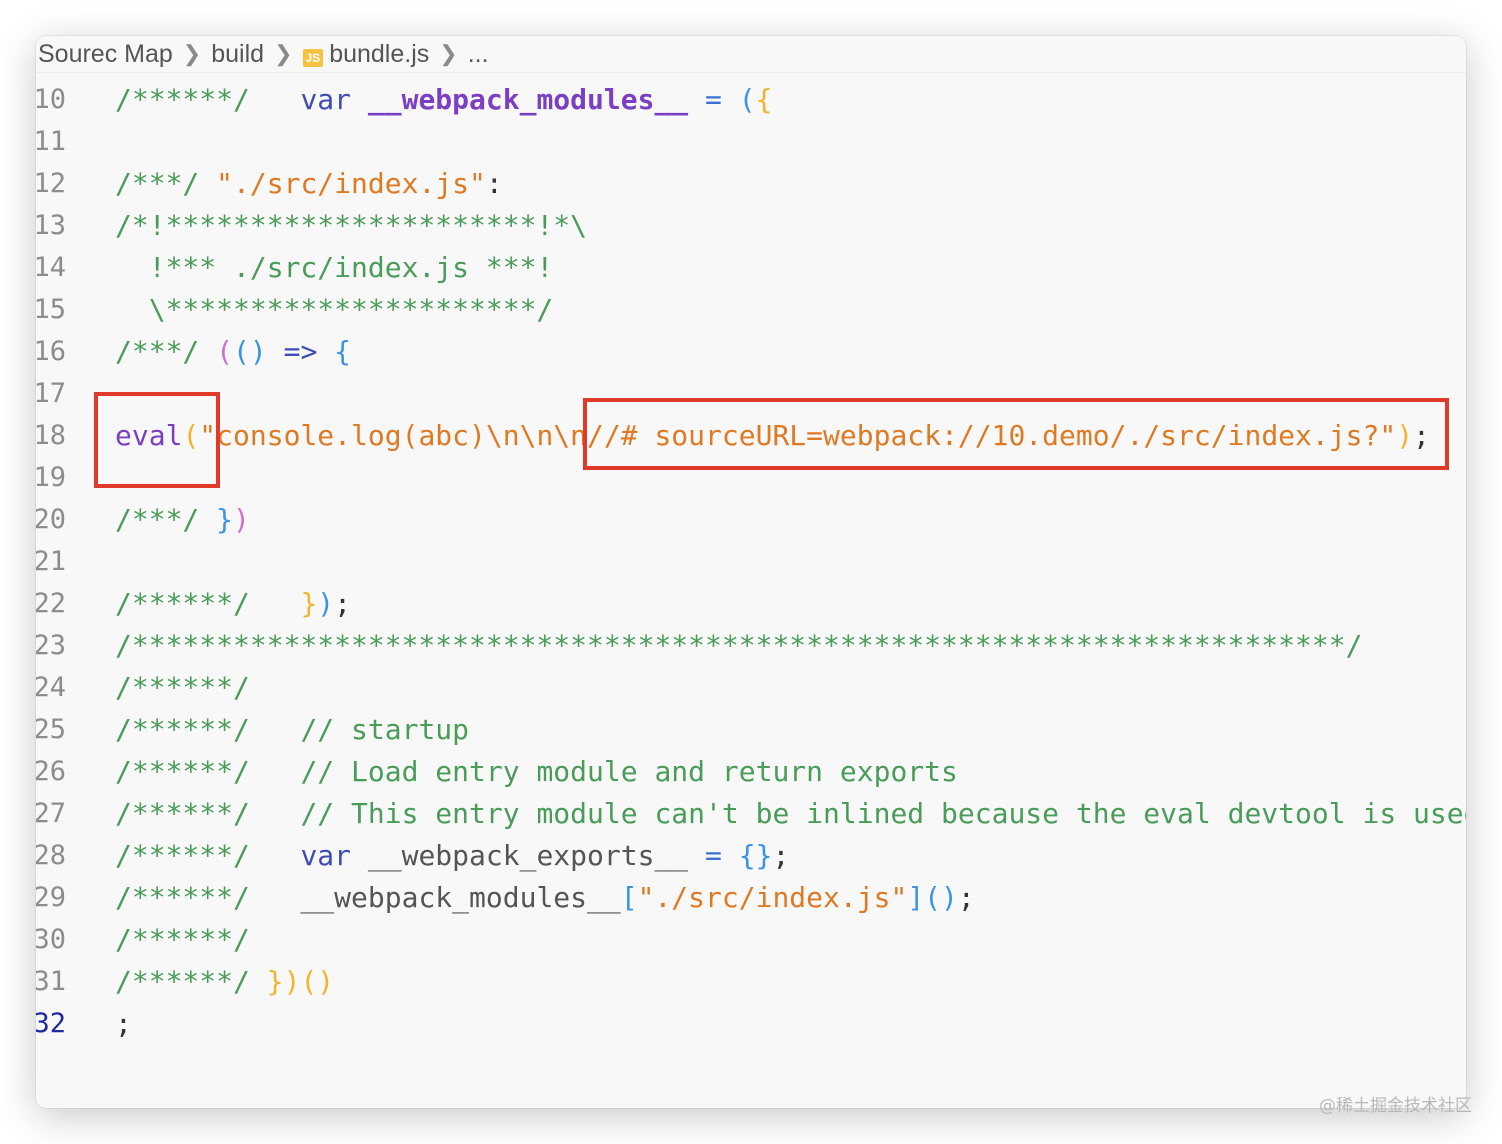 The image size is (1502, 1144). Describe the element at coordinates (751, 310) in the screenshot. I see `code-line: 15 \**********************/` at that location.